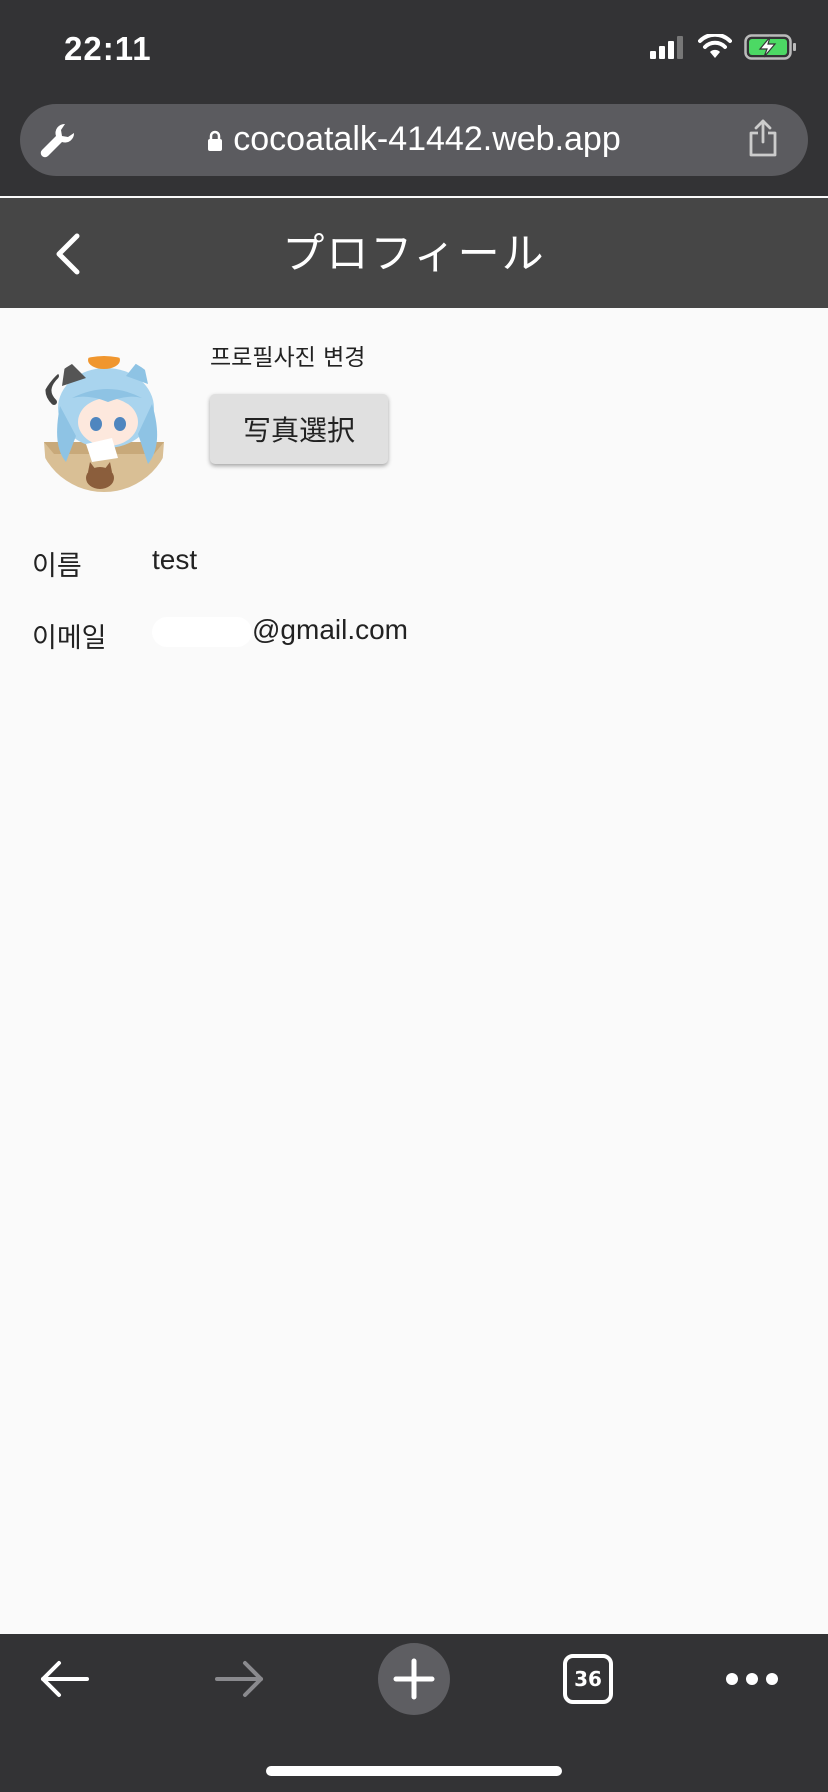  What do you see at coordinates (202, 631) in the screenshot?
I see `redacted-area` at bounding box center [202, 631].